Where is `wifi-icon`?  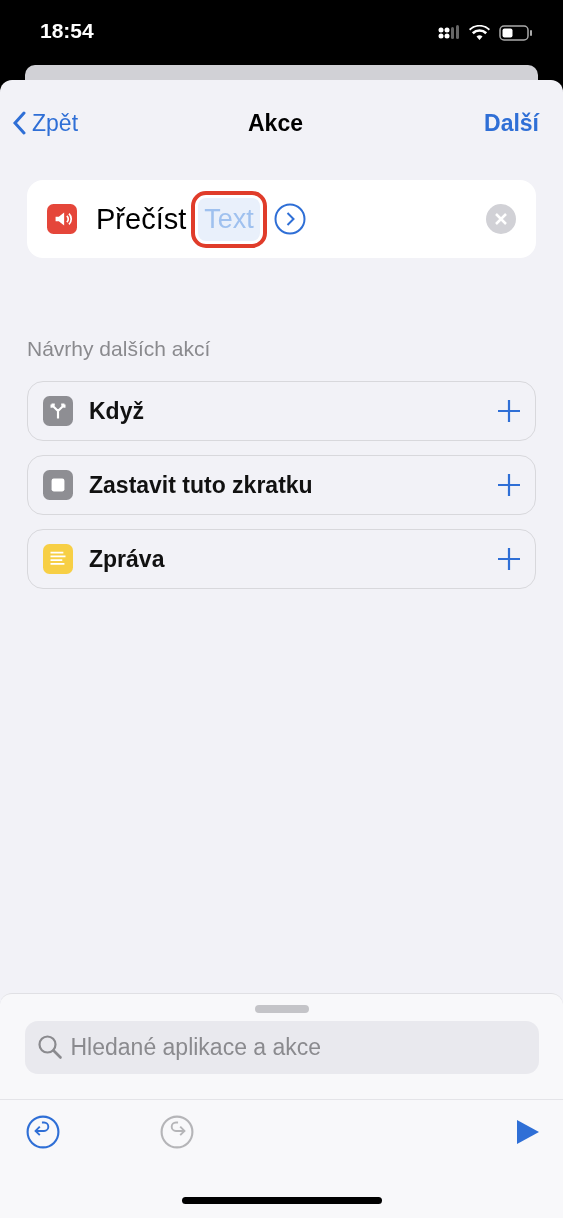
wifi-icon is located at coordinates (479, 32).